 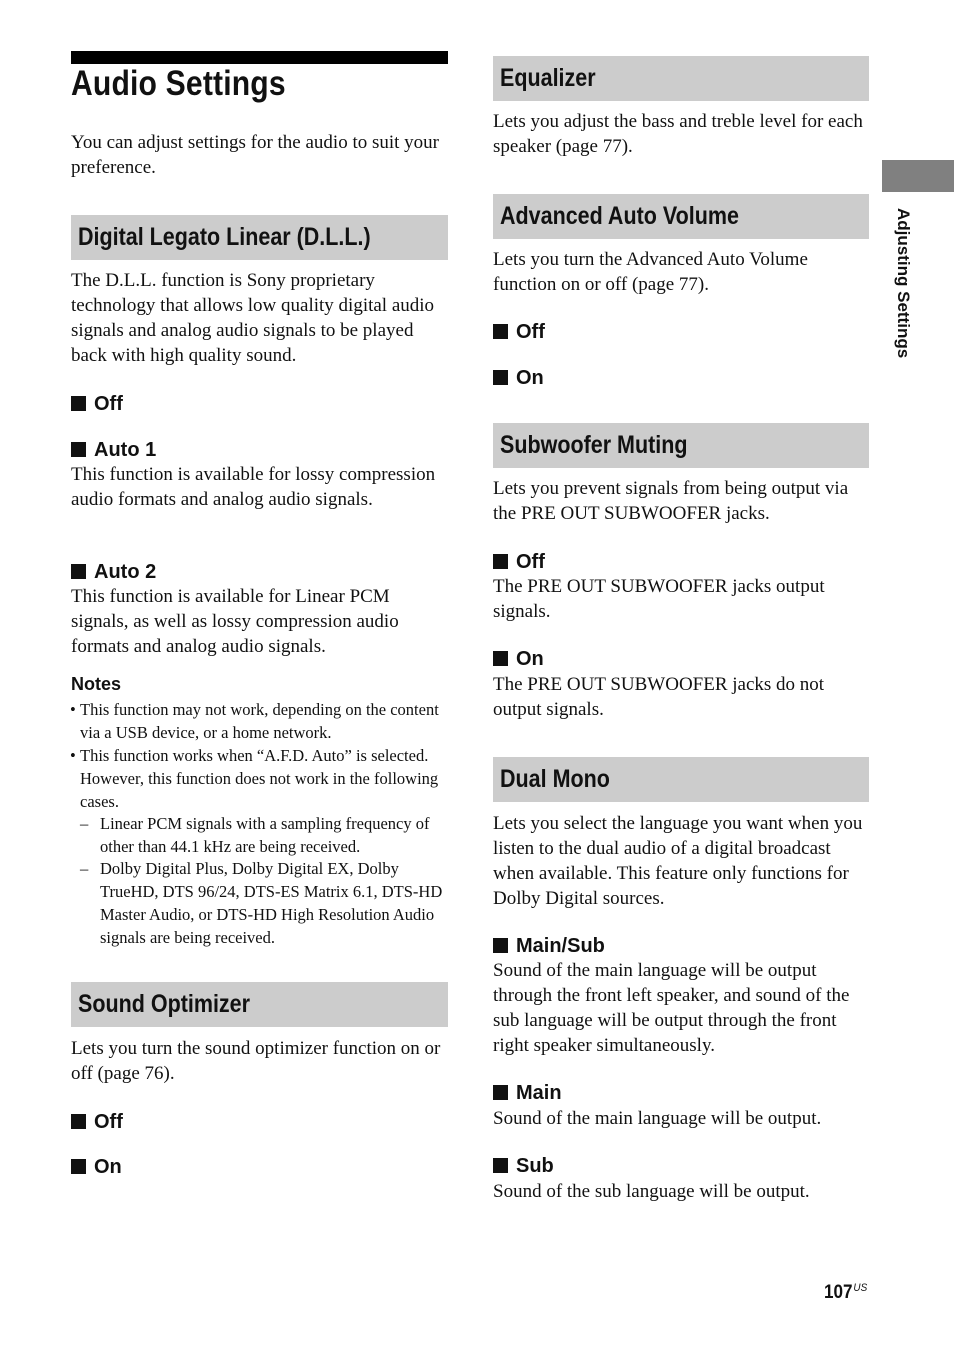 What do you see at coordinates (549, 946) in the screenshot?
I see `option-dual-mono-main-sub: Main/Sub` at bounding box center [549, 946].